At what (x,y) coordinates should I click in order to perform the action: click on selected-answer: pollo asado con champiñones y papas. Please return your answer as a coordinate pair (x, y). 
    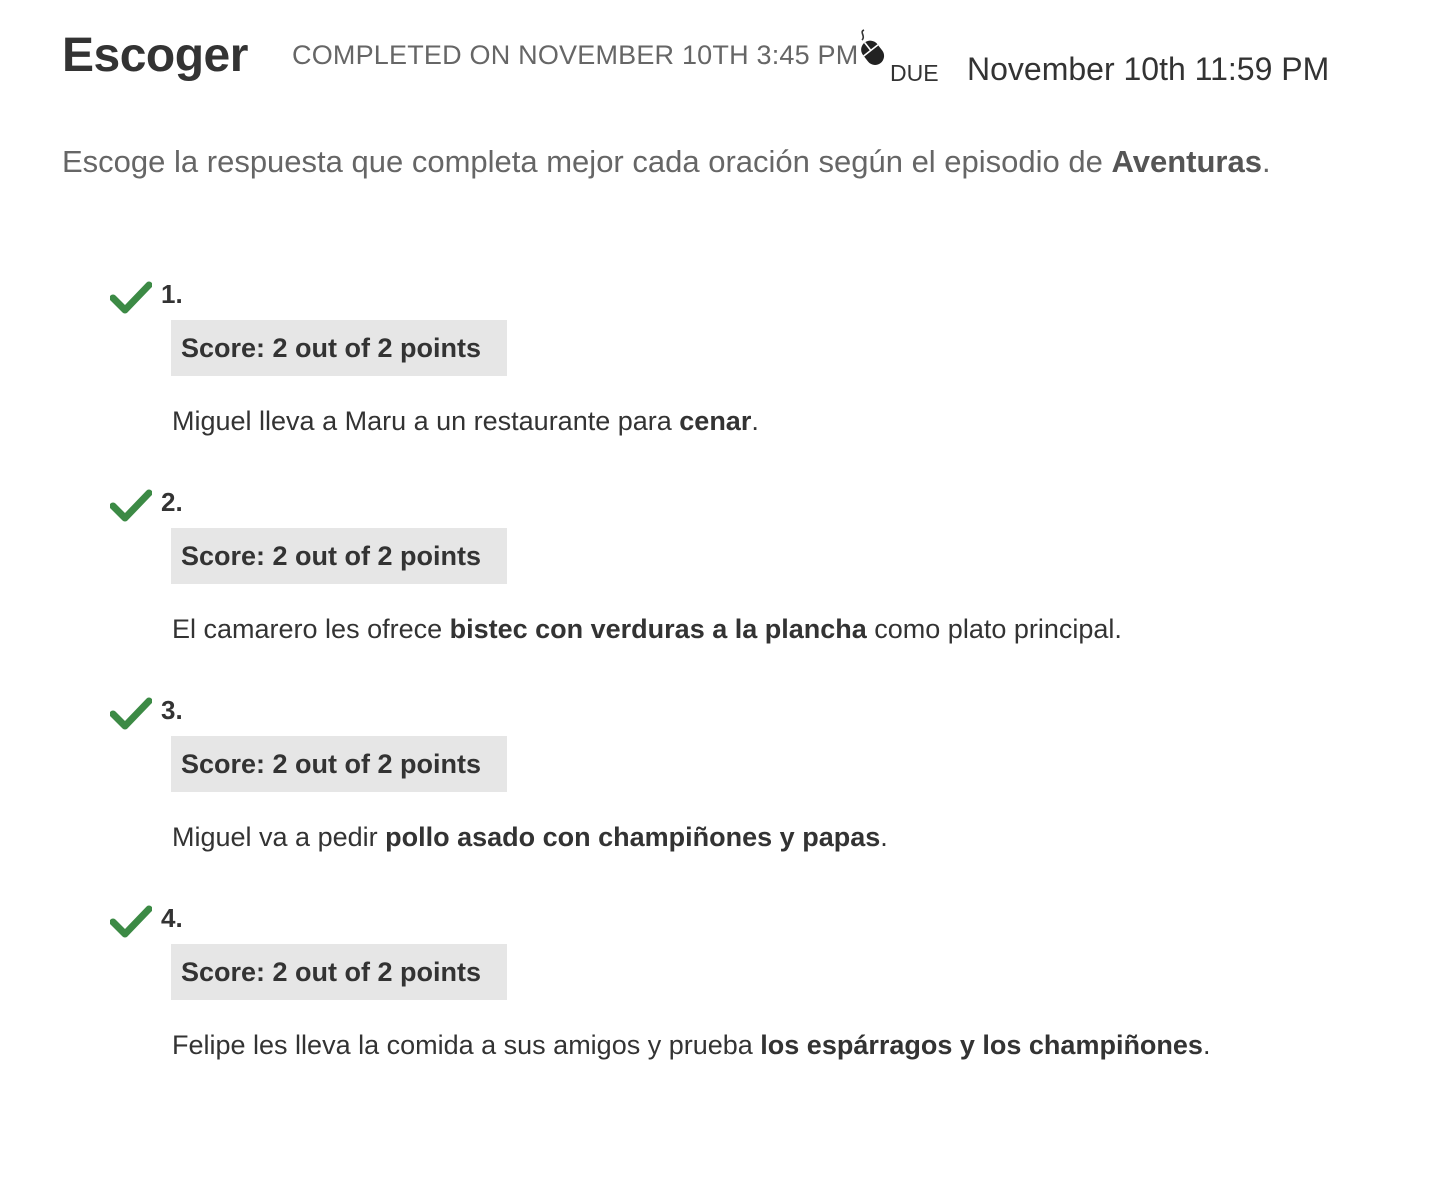
    Looking at the image, I should click on (633, 837).